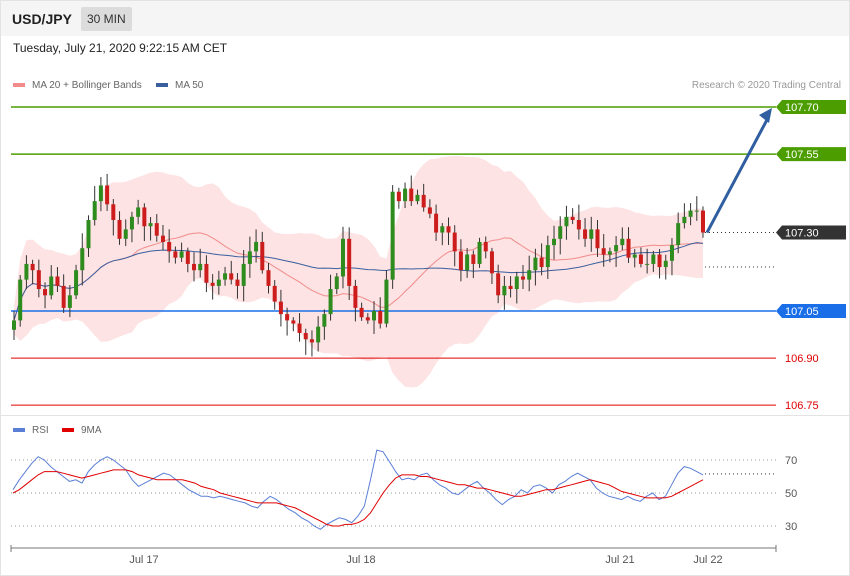 The image size is (850, 576). Describe the element at coordinates (143, 560) in the screenshot. I see `x-tick-label: Jul 17` at that location.